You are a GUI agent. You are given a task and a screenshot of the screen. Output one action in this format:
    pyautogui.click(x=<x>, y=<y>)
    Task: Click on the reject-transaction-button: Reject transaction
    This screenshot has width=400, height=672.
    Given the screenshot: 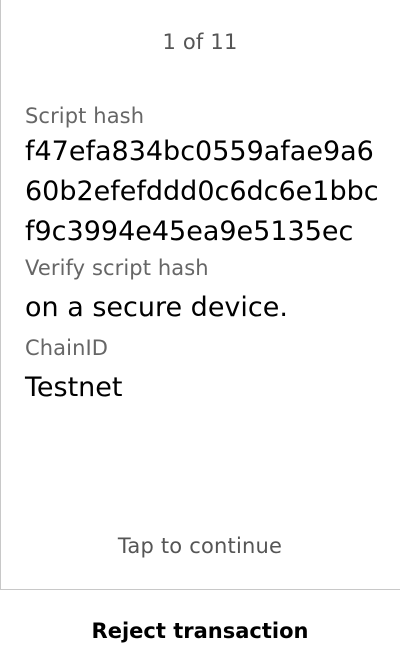 What is the action you would take?
    pyautogui.click(x=200, y=631)
    